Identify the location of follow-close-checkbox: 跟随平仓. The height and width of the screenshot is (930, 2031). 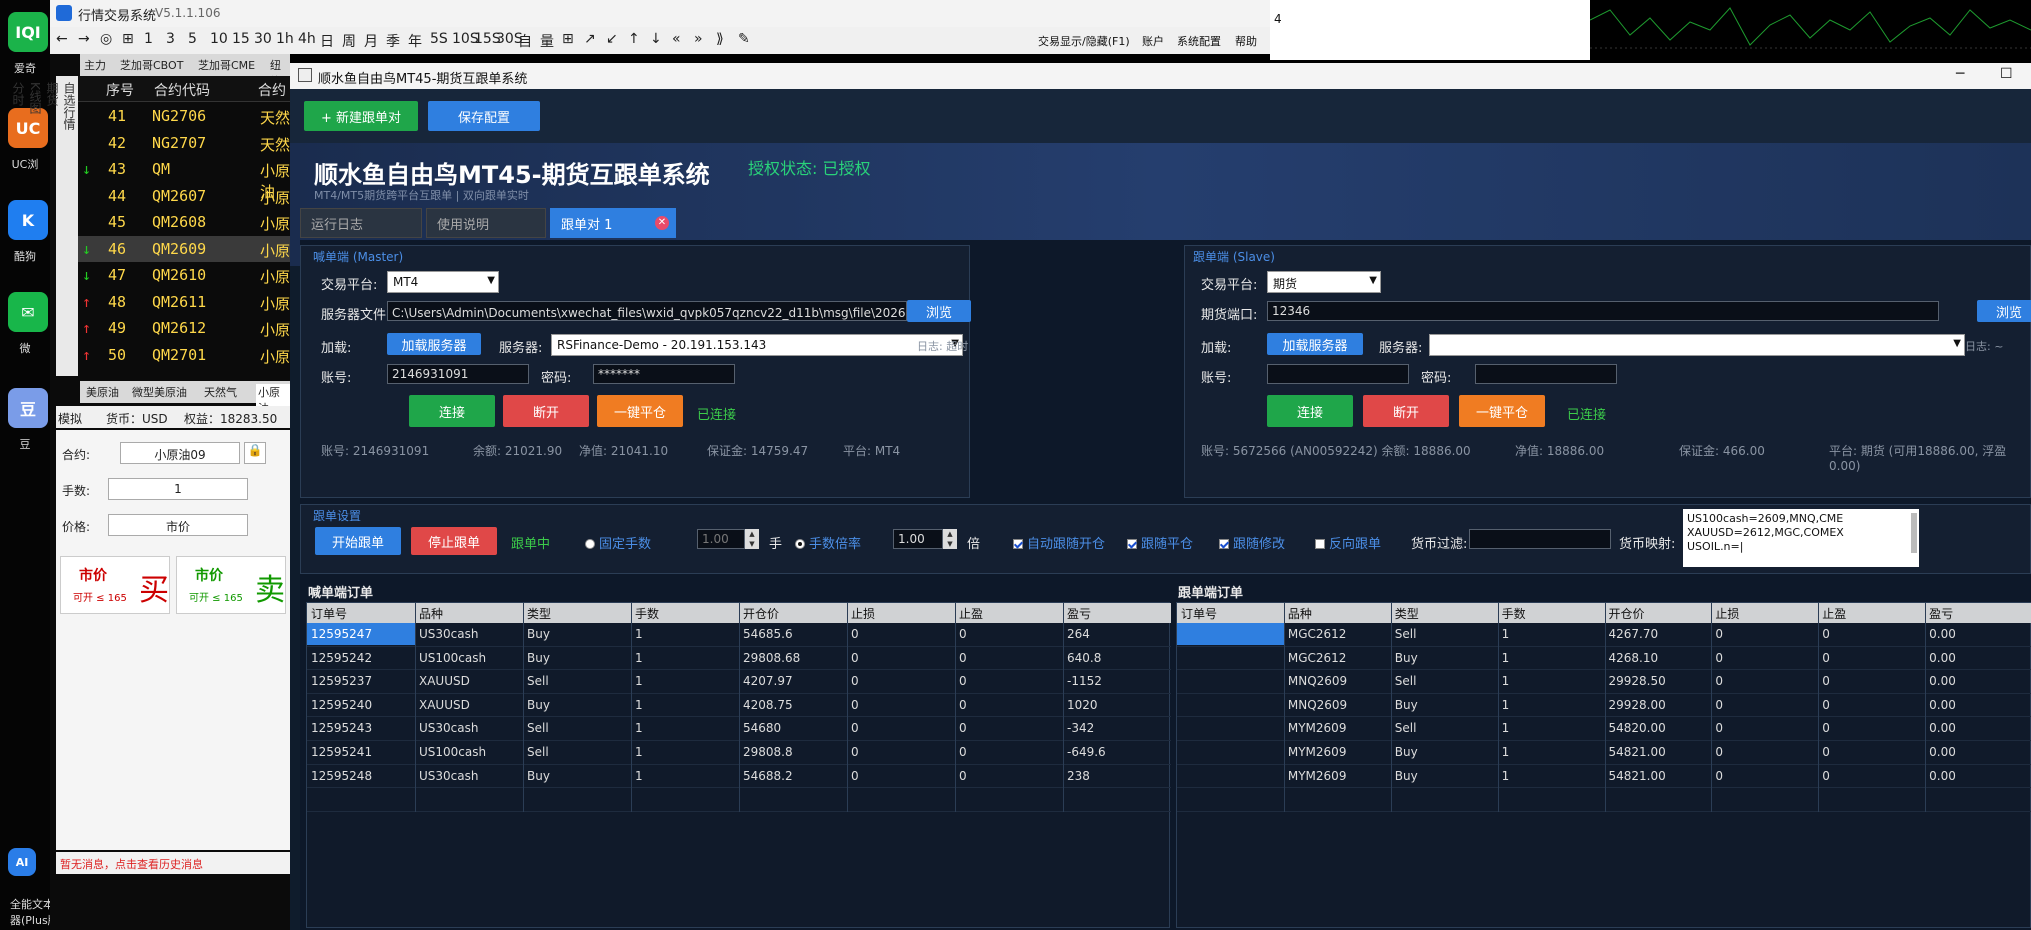
(1160, 542).